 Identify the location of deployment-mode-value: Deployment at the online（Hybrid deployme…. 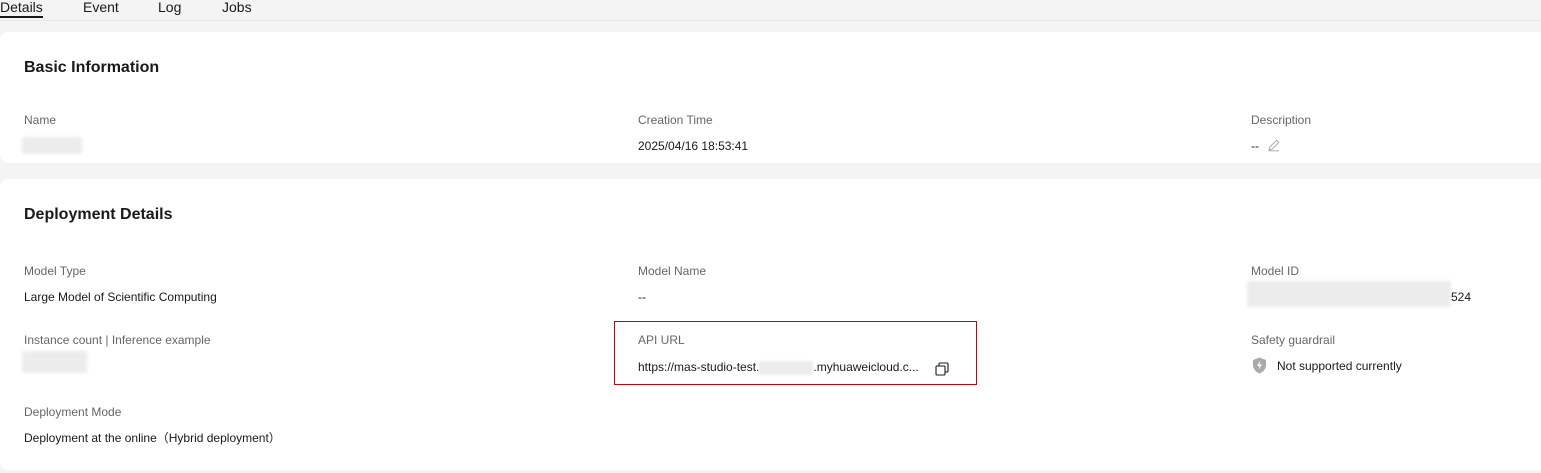
(152, 438).